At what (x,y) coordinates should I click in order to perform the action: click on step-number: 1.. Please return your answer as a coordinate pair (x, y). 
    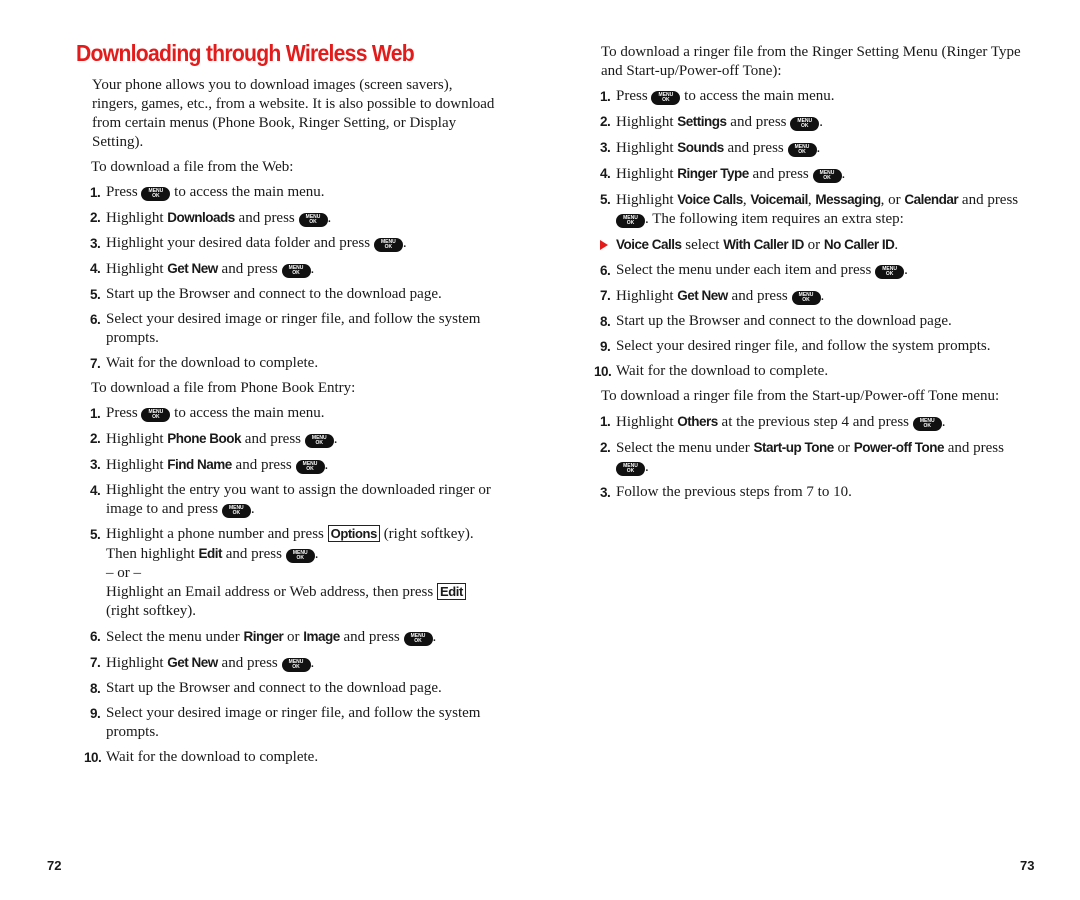
    Looking at the image, I should click on (605, 96).